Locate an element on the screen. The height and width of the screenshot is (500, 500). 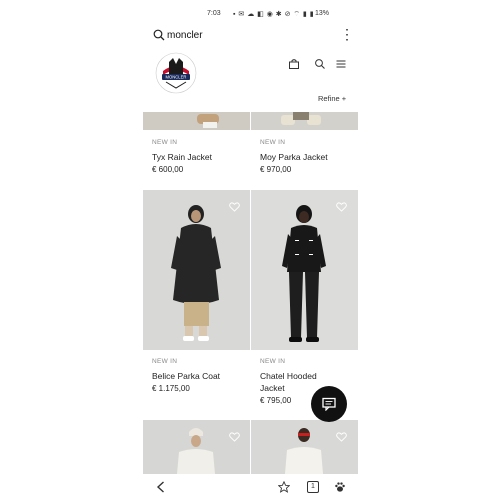
status-bar: 7:03 ▪ ✉ ☁ ◧ ◉ ✱ ⊘ ⌔ ▮ ▮ 13% is located at coordinates (250, 13).